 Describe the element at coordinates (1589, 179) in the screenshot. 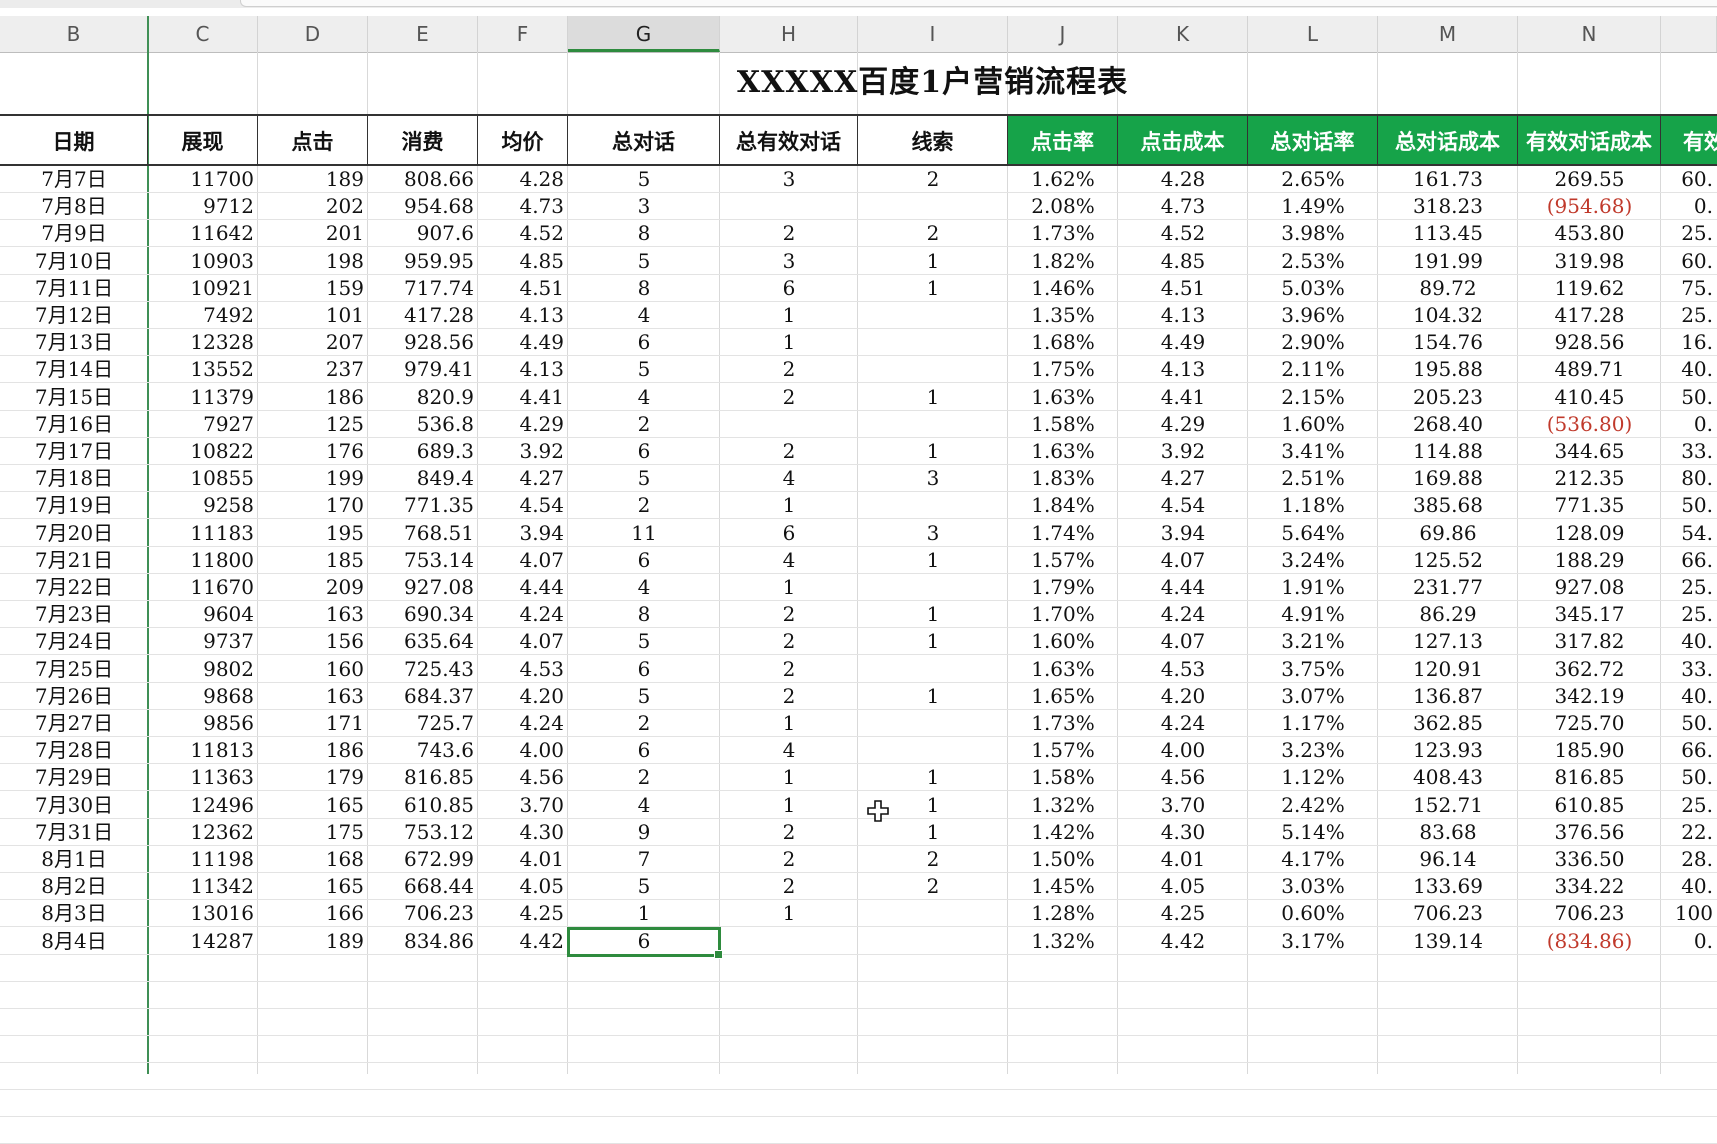

I see `table-cell: 269.55` at that location.